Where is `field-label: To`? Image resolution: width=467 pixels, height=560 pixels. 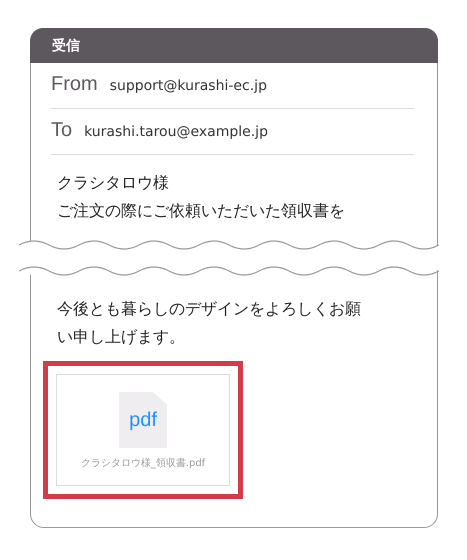 field-label: To is located at coordinates (61, 130).